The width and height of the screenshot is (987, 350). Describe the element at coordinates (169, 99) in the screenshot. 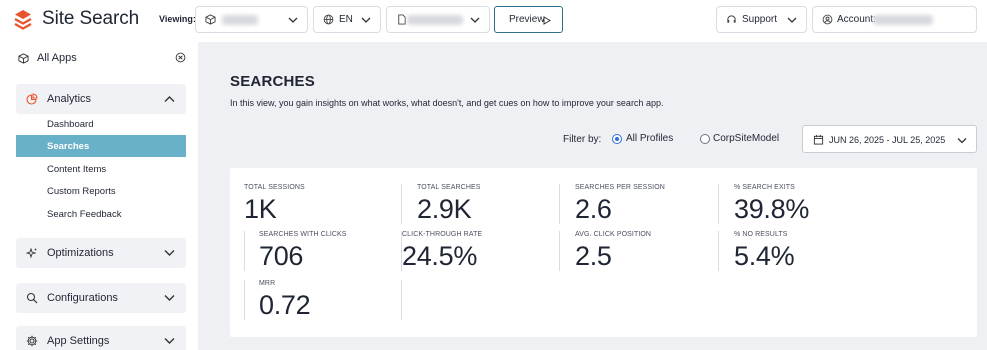

I see `chevron-up-icon` at that location.